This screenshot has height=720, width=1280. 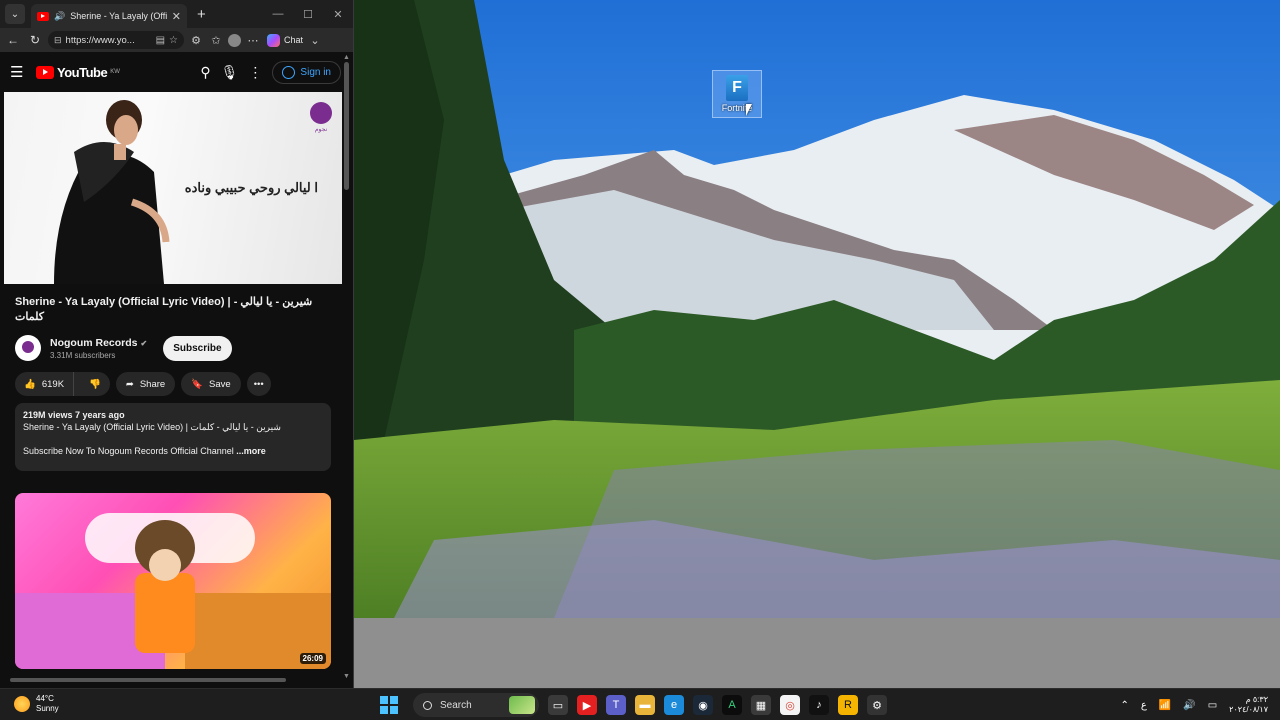 I want to click on fortnite-icon: F, so click(x=737, y=88).